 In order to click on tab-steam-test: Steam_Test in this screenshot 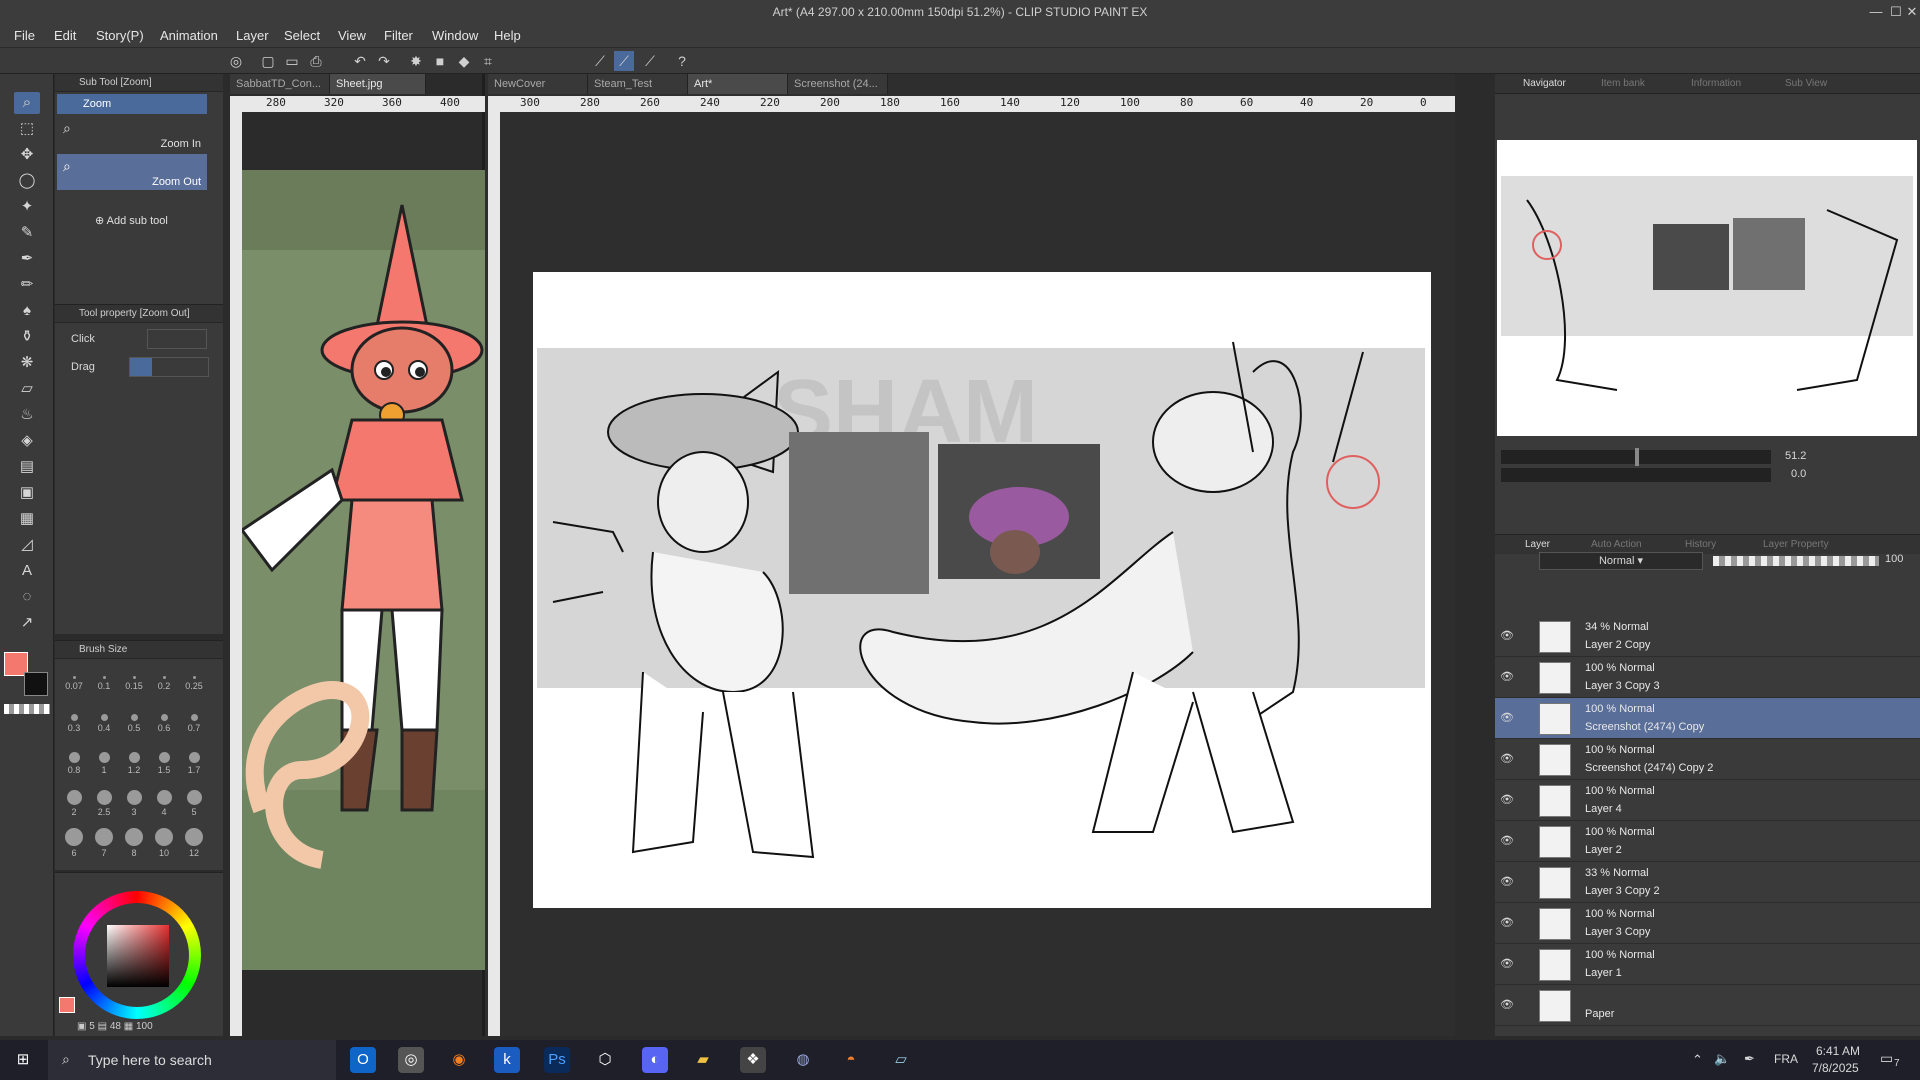, I will do `click(638, 84)`.